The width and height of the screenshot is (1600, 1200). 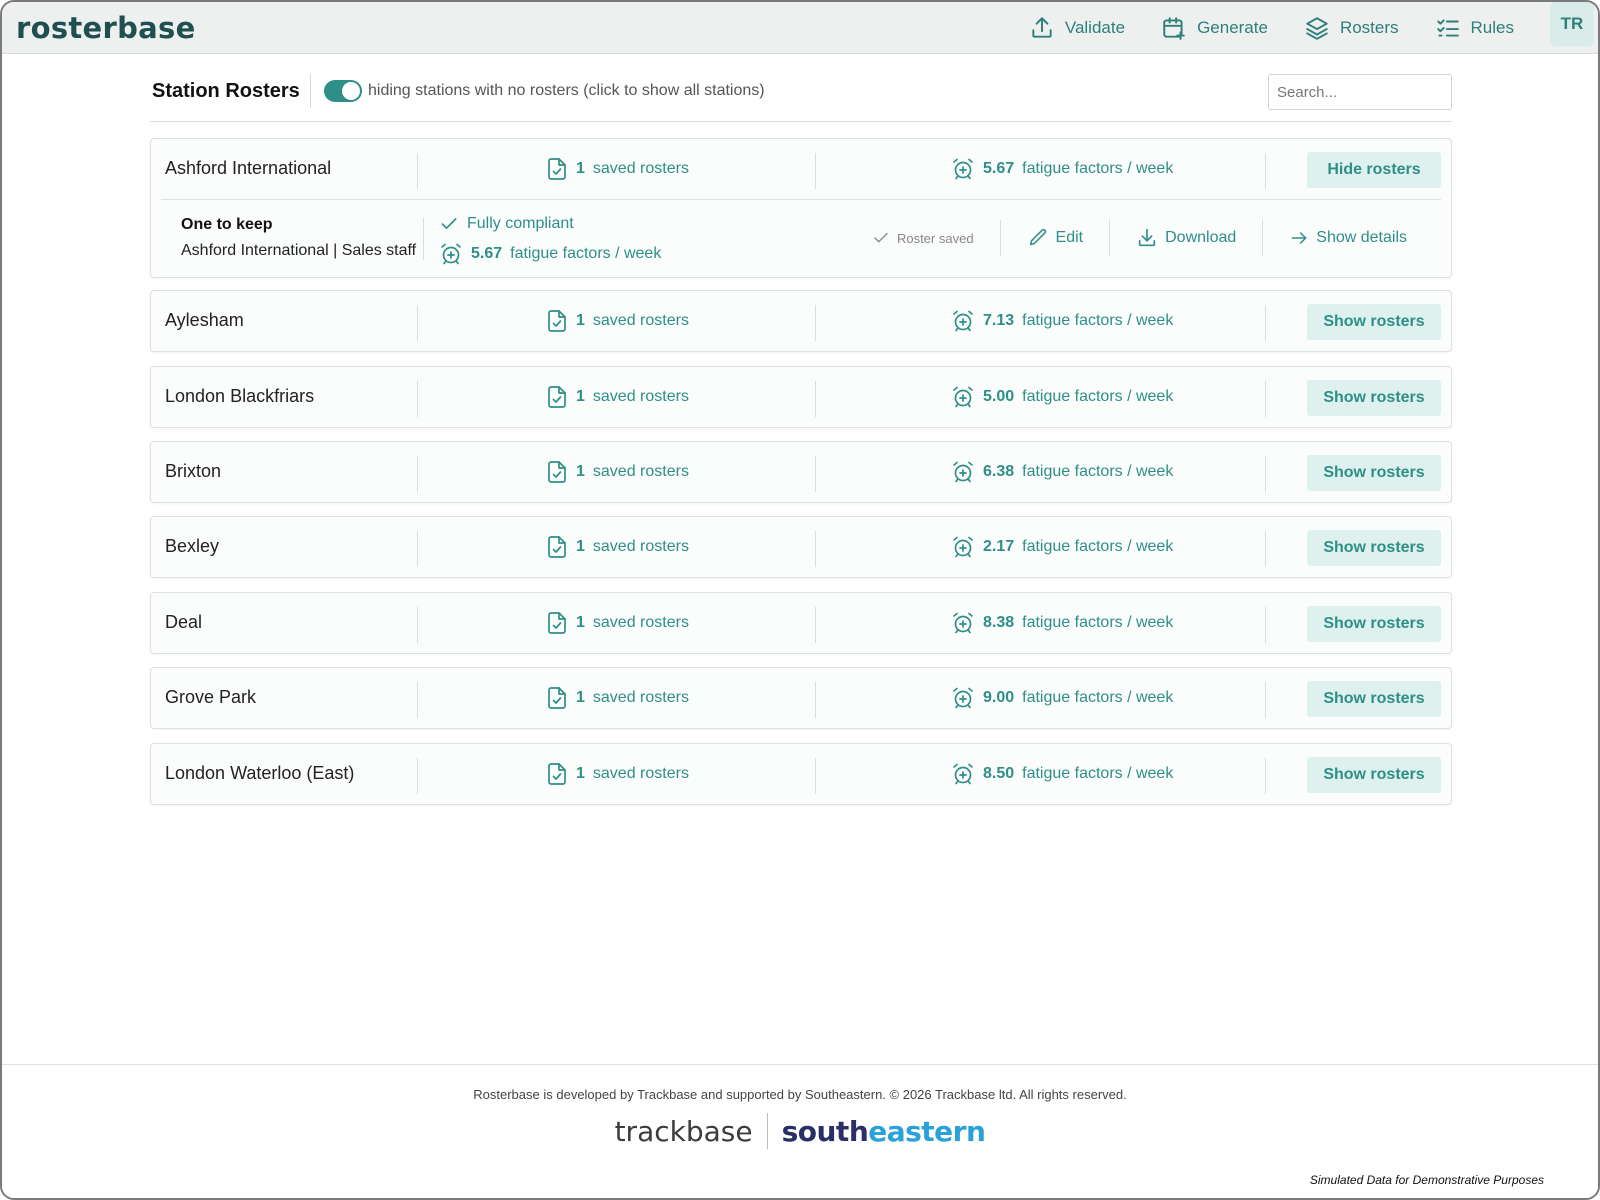 I want to click on fatigue-factors: 5.67 fatigue factors / week, so click(x=1062, y=169).